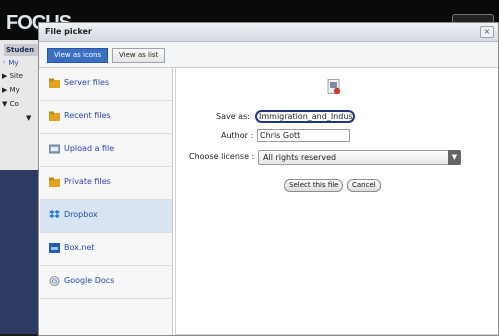 This screenshot has height=336, width=499. What do you see at coordinates (233, 116) in the screenshot?
I see `save-as-label: Save as:` at bounding box center [233, 116].